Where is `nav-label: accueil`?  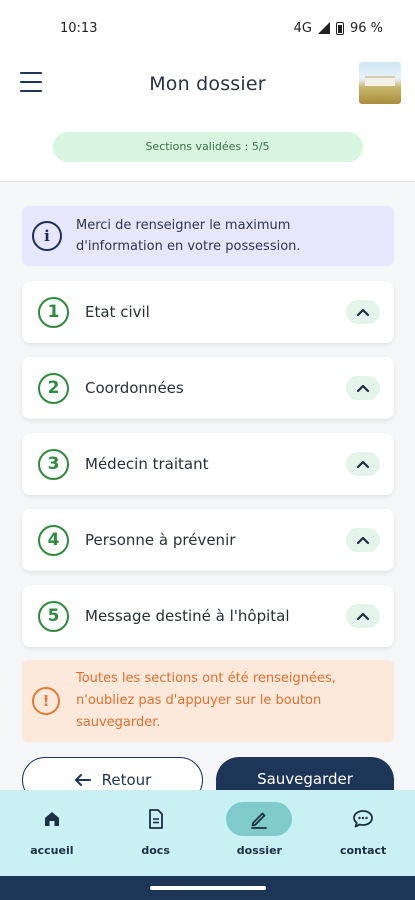
nav-label: accueil is located at coordinates (52, 850).